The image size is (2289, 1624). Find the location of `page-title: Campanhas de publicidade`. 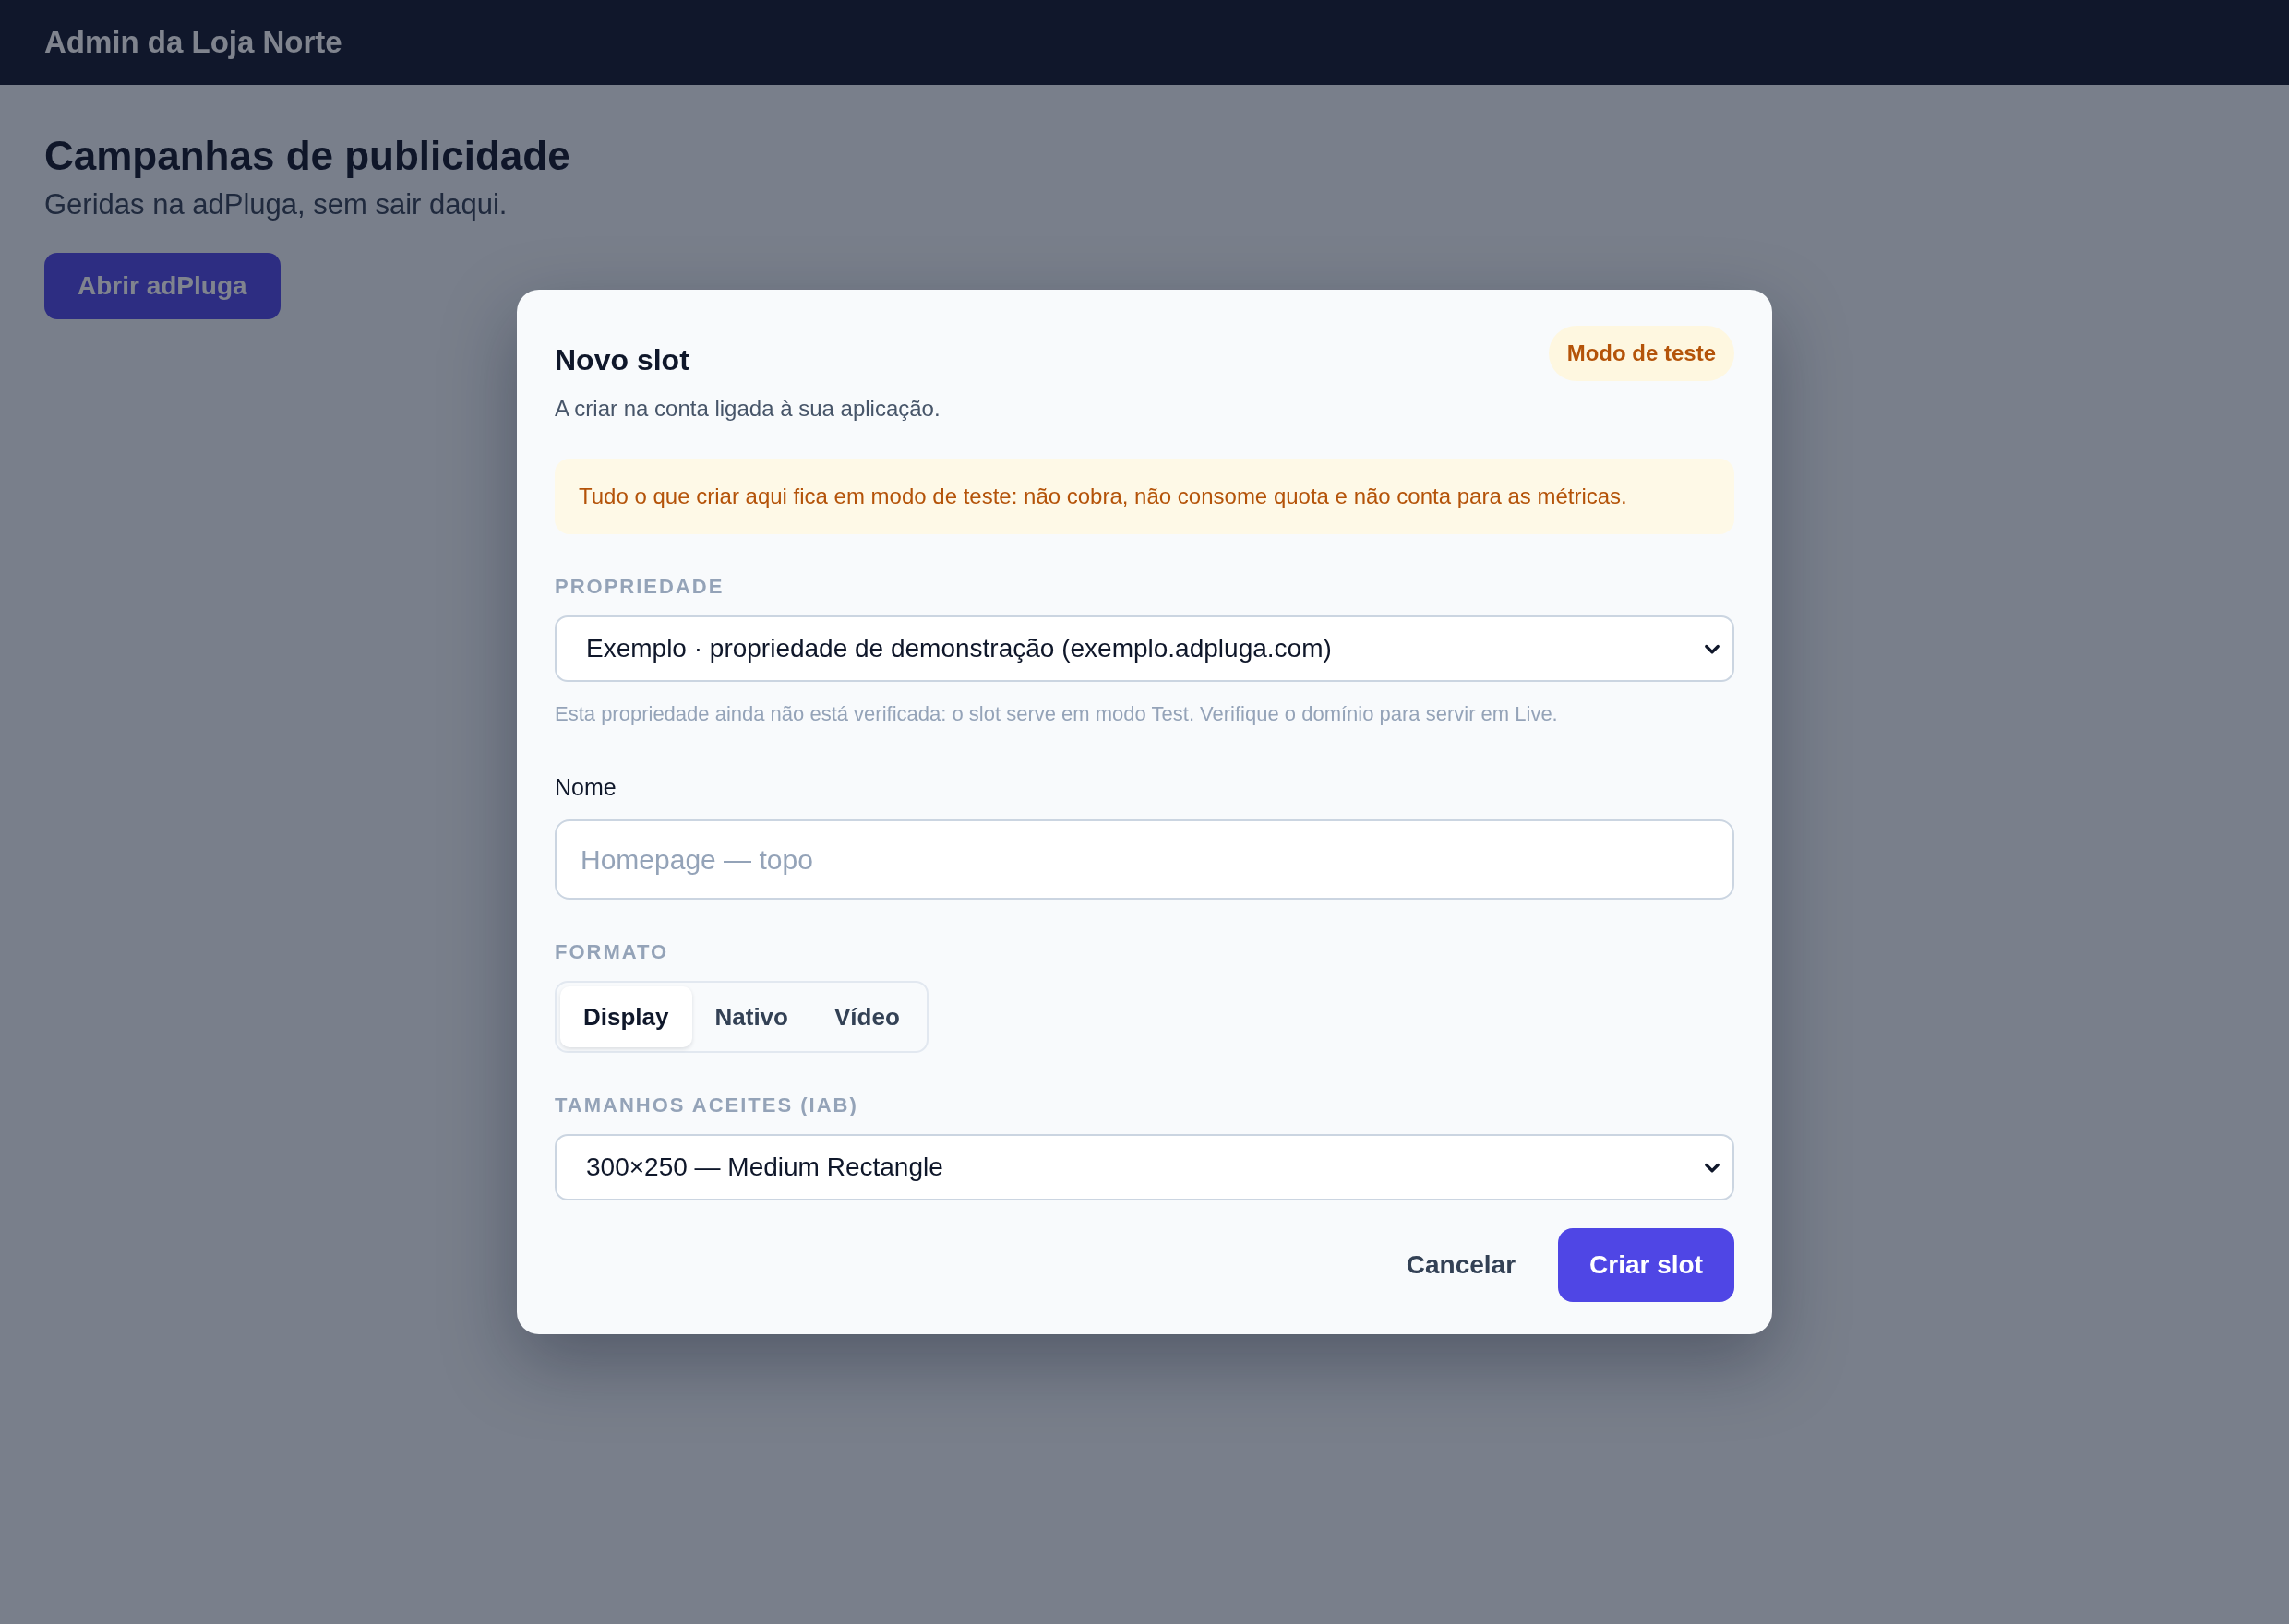

page-title: Campanhas de publicidade is located at coordinates (307, 156).